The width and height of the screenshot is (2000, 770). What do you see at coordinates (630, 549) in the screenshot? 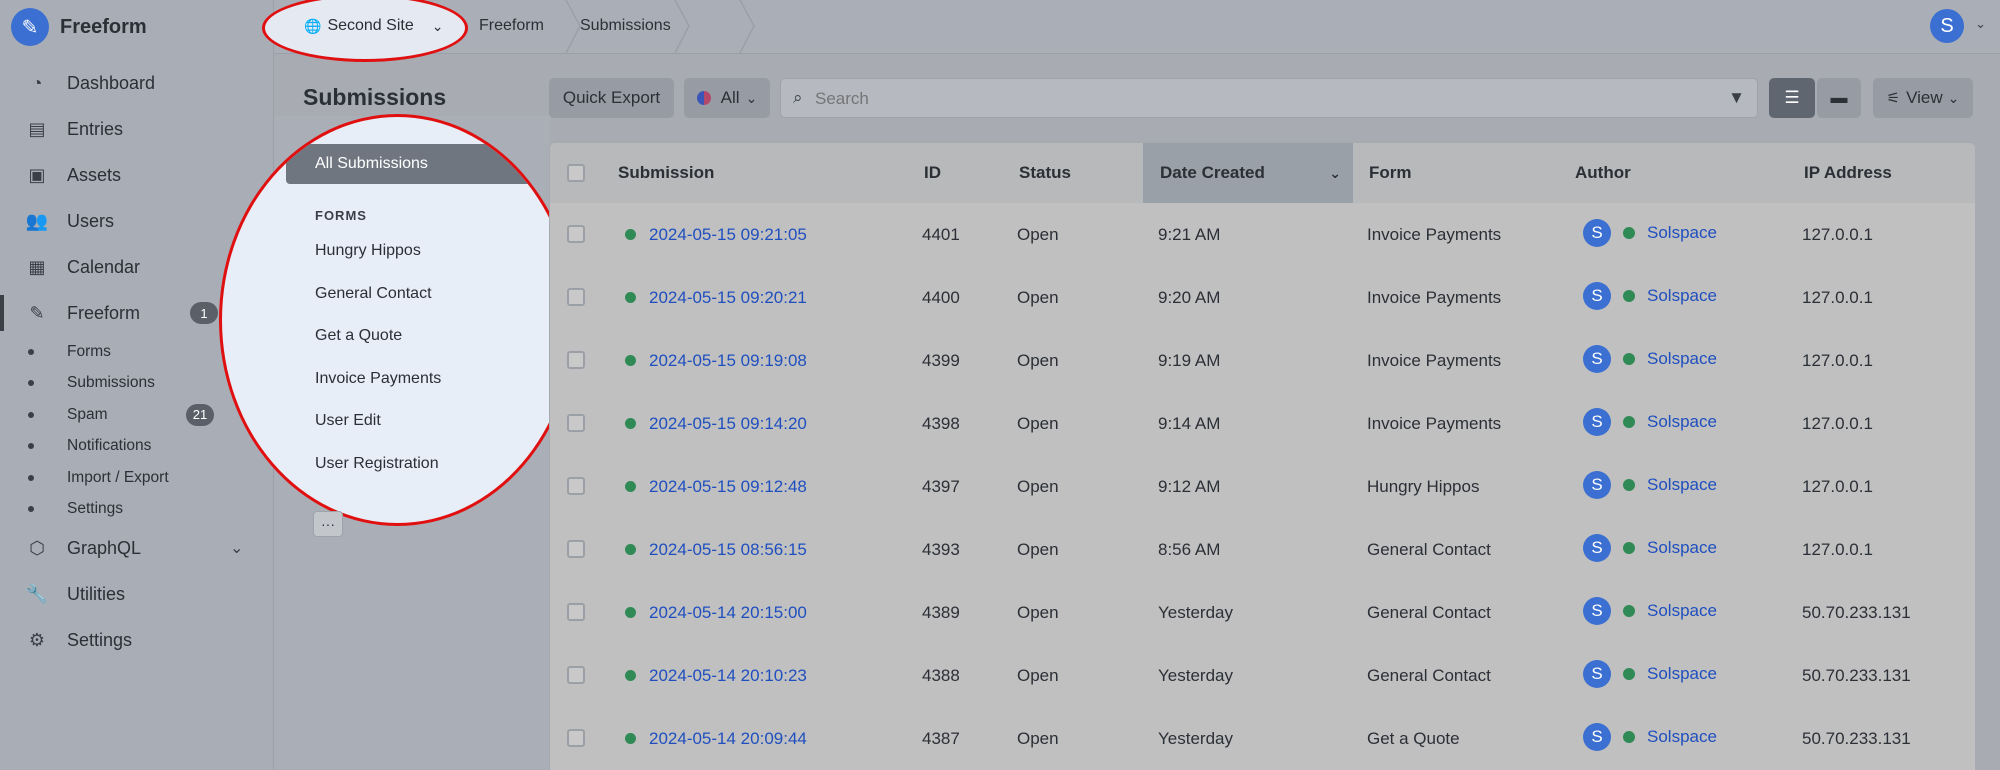
I see `status-dot-icon` at bounding box center [630, 549].